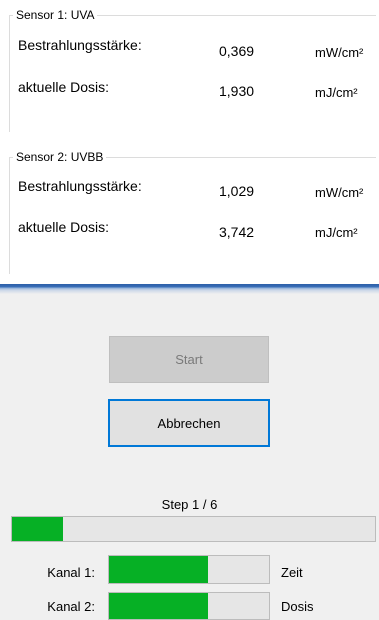 The width and height of the screenshot is (379, 620). Describe the element at coordinates (237, 91) in the screenshot. I see `sensor-1-dose-value: 1,930` at that location.